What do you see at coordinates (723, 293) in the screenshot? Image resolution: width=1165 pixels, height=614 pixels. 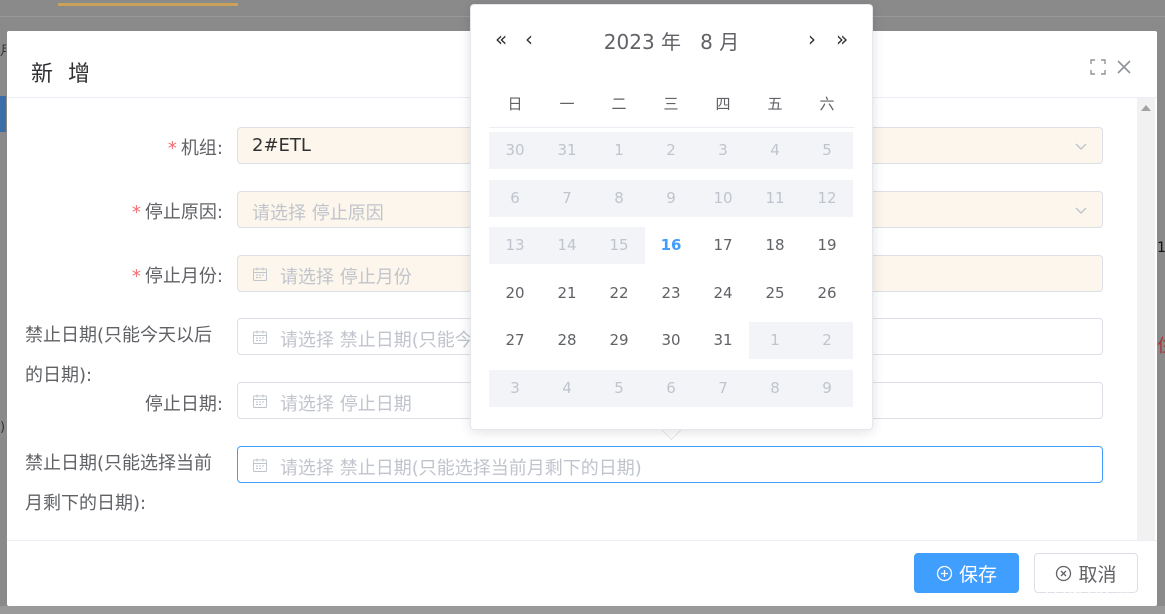 I see `date-cell: 24` at bounding box center [723, 293].